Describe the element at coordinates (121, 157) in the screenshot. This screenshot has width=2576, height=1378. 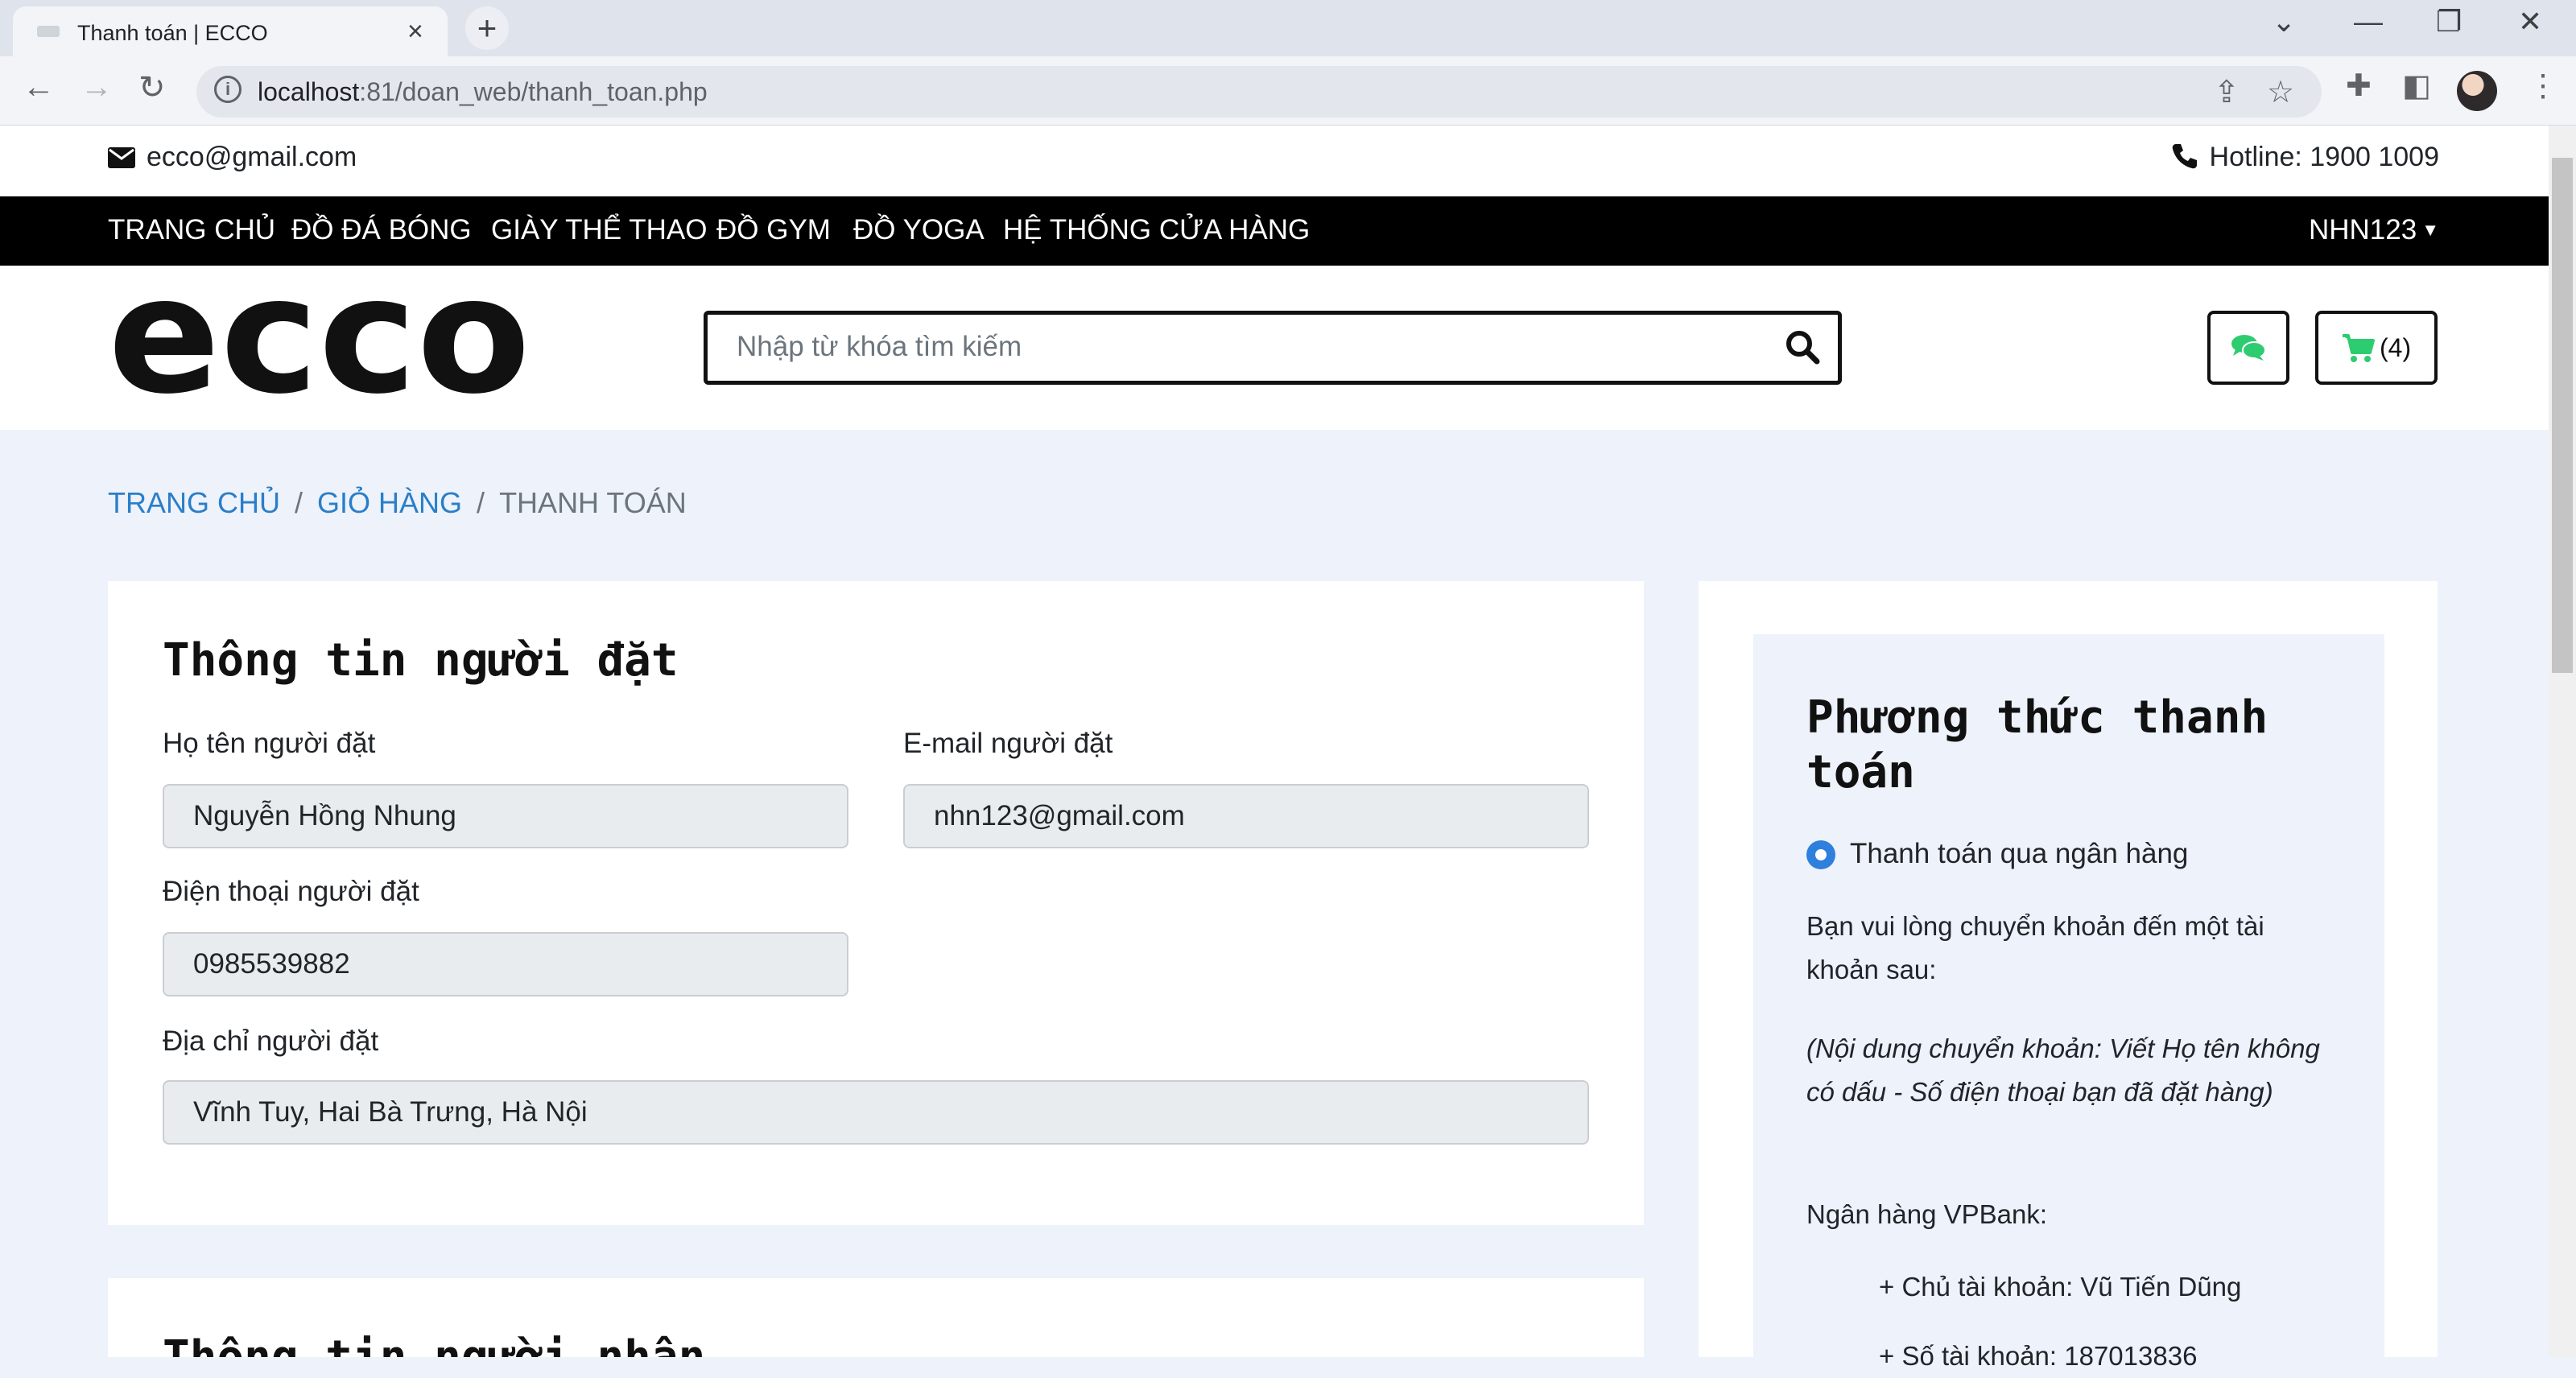
I see `envelope-icon` at that location.